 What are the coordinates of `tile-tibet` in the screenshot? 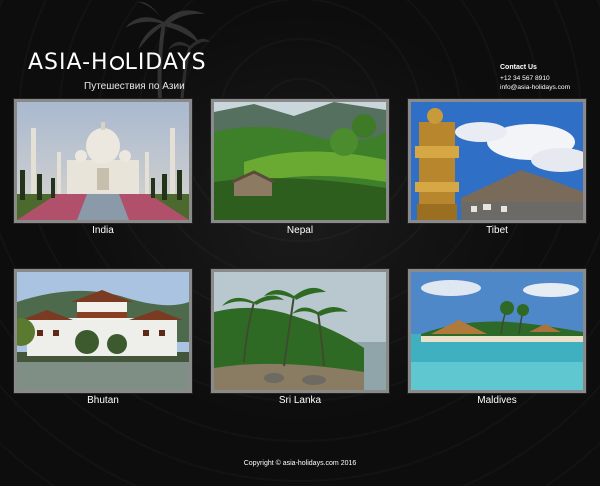 It's located at (497, 161).